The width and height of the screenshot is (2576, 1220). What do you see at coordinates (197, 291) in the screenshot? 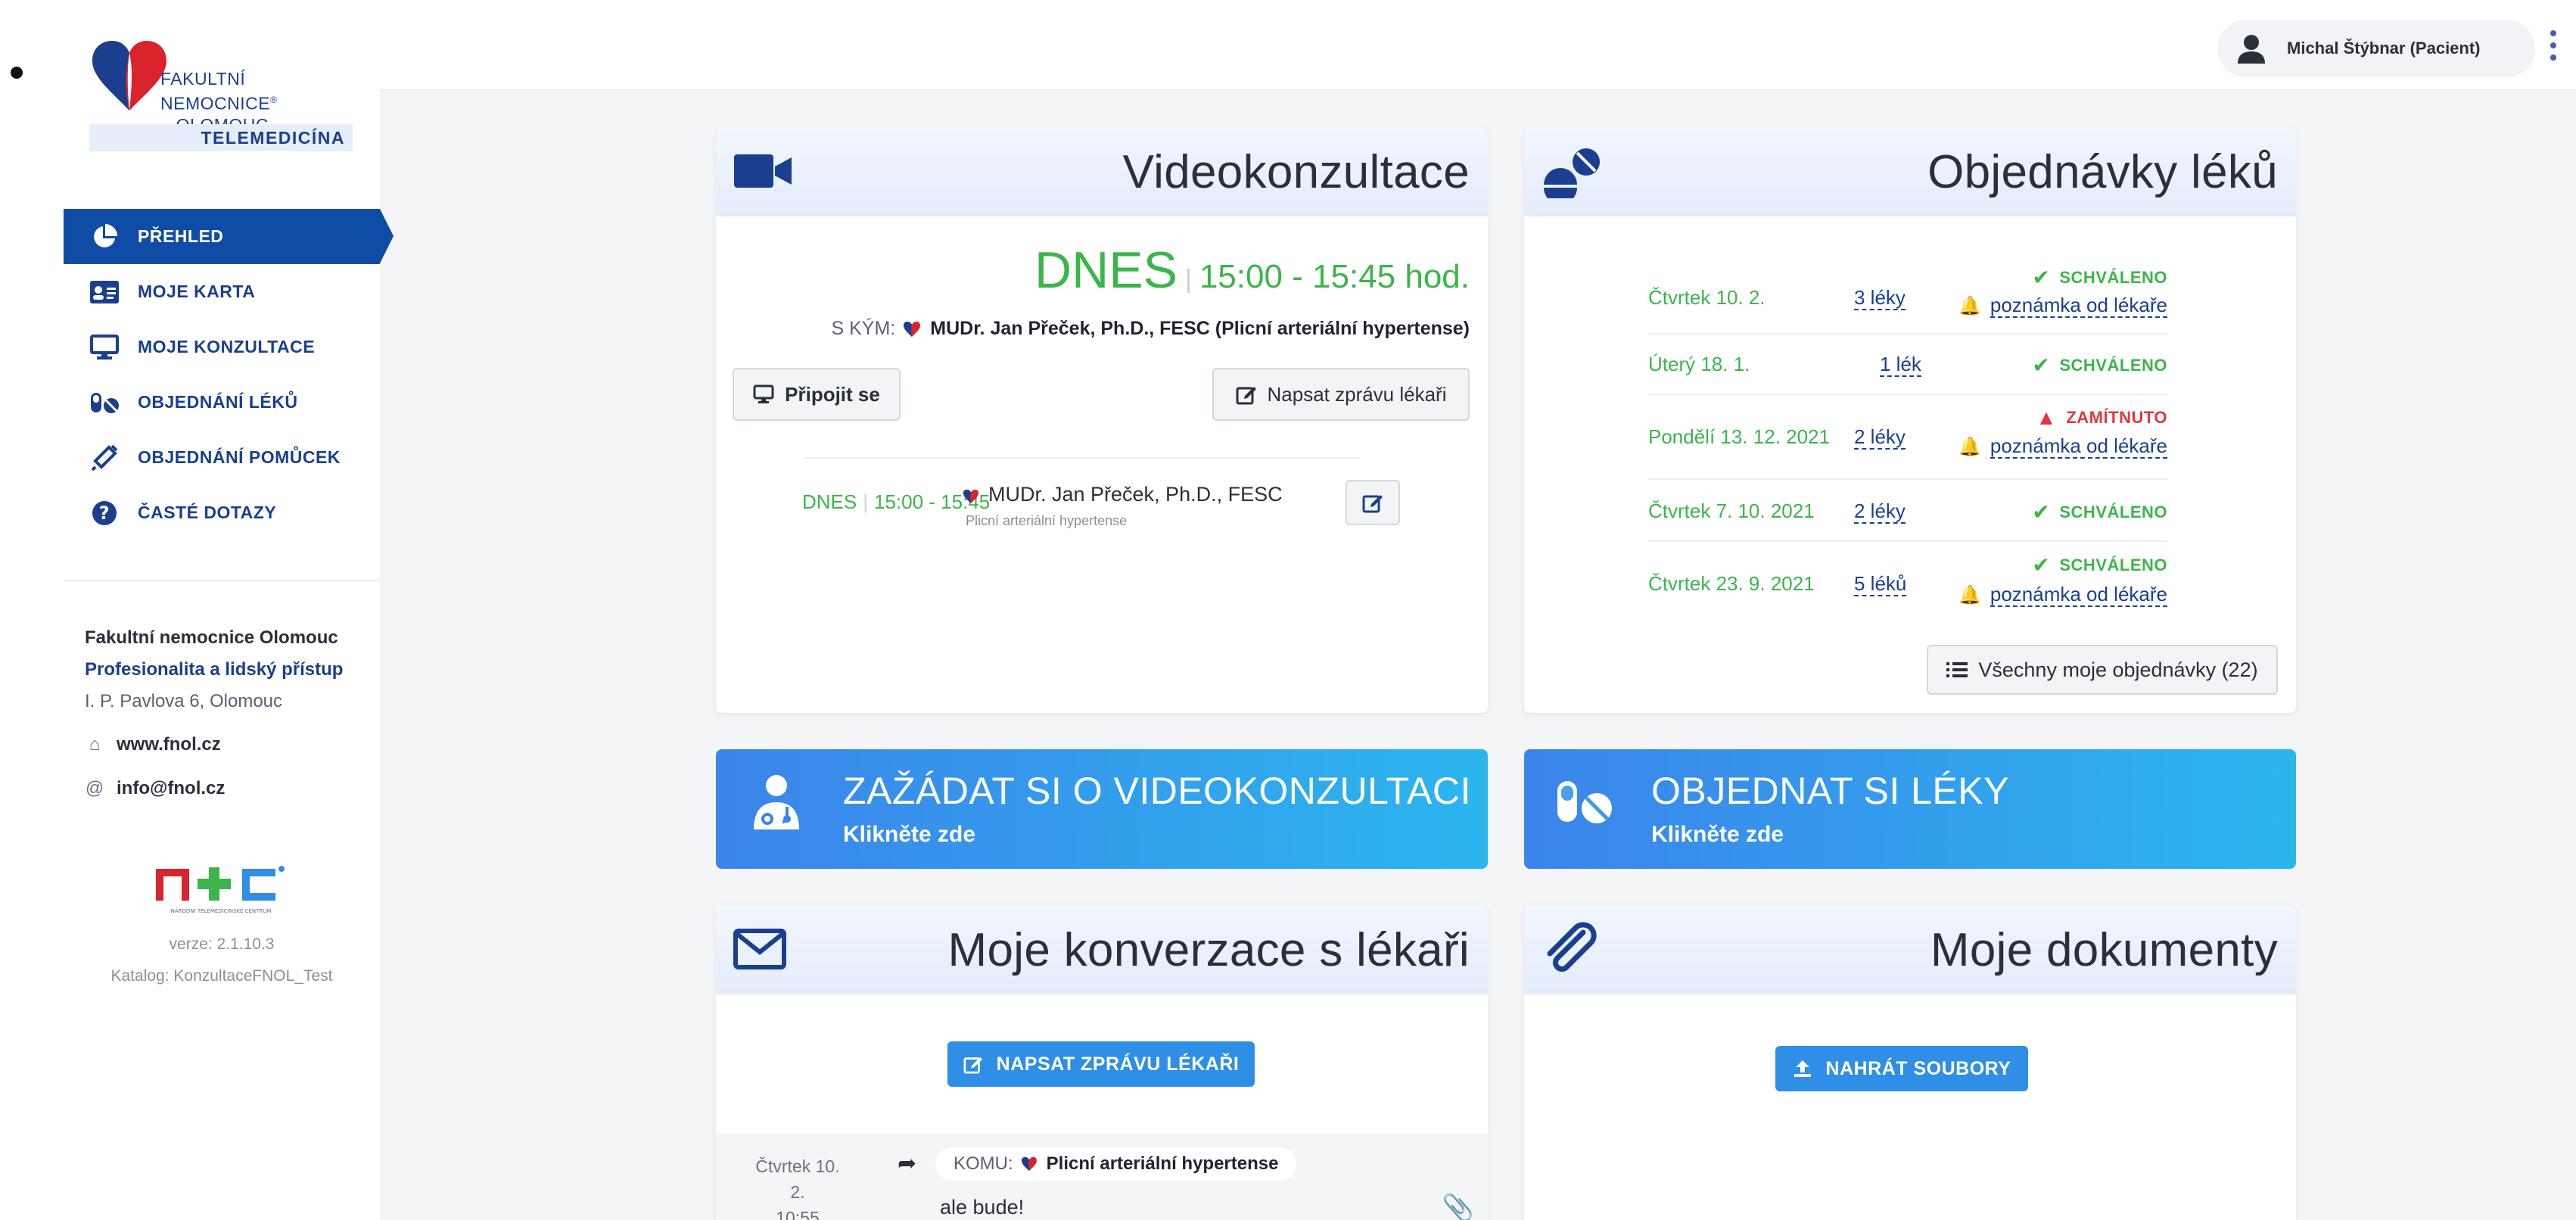
I see `sidebar-item-label: MOJE KARTA` at bounding box center [197, 291].